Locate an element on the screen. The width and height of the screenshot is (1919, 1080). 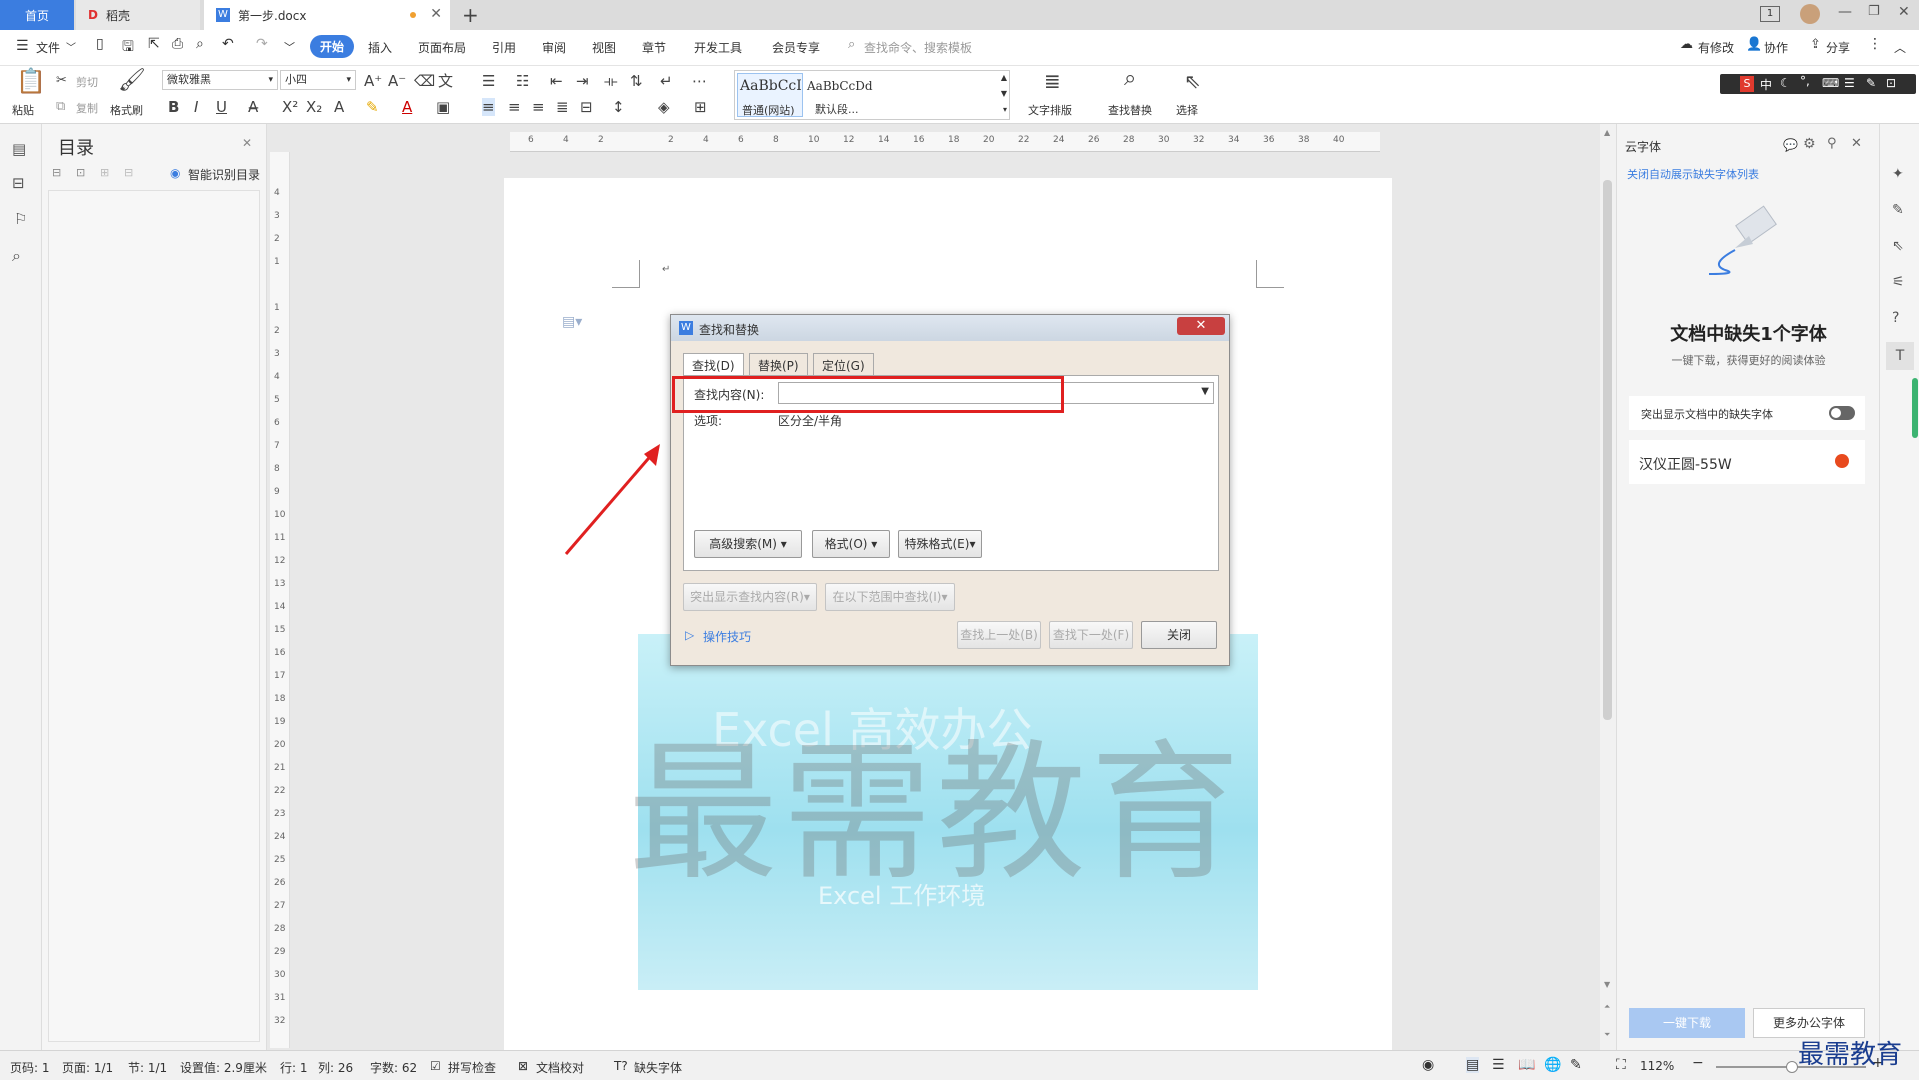
ime-mode: 中 is located at coordinates (1766, 84).